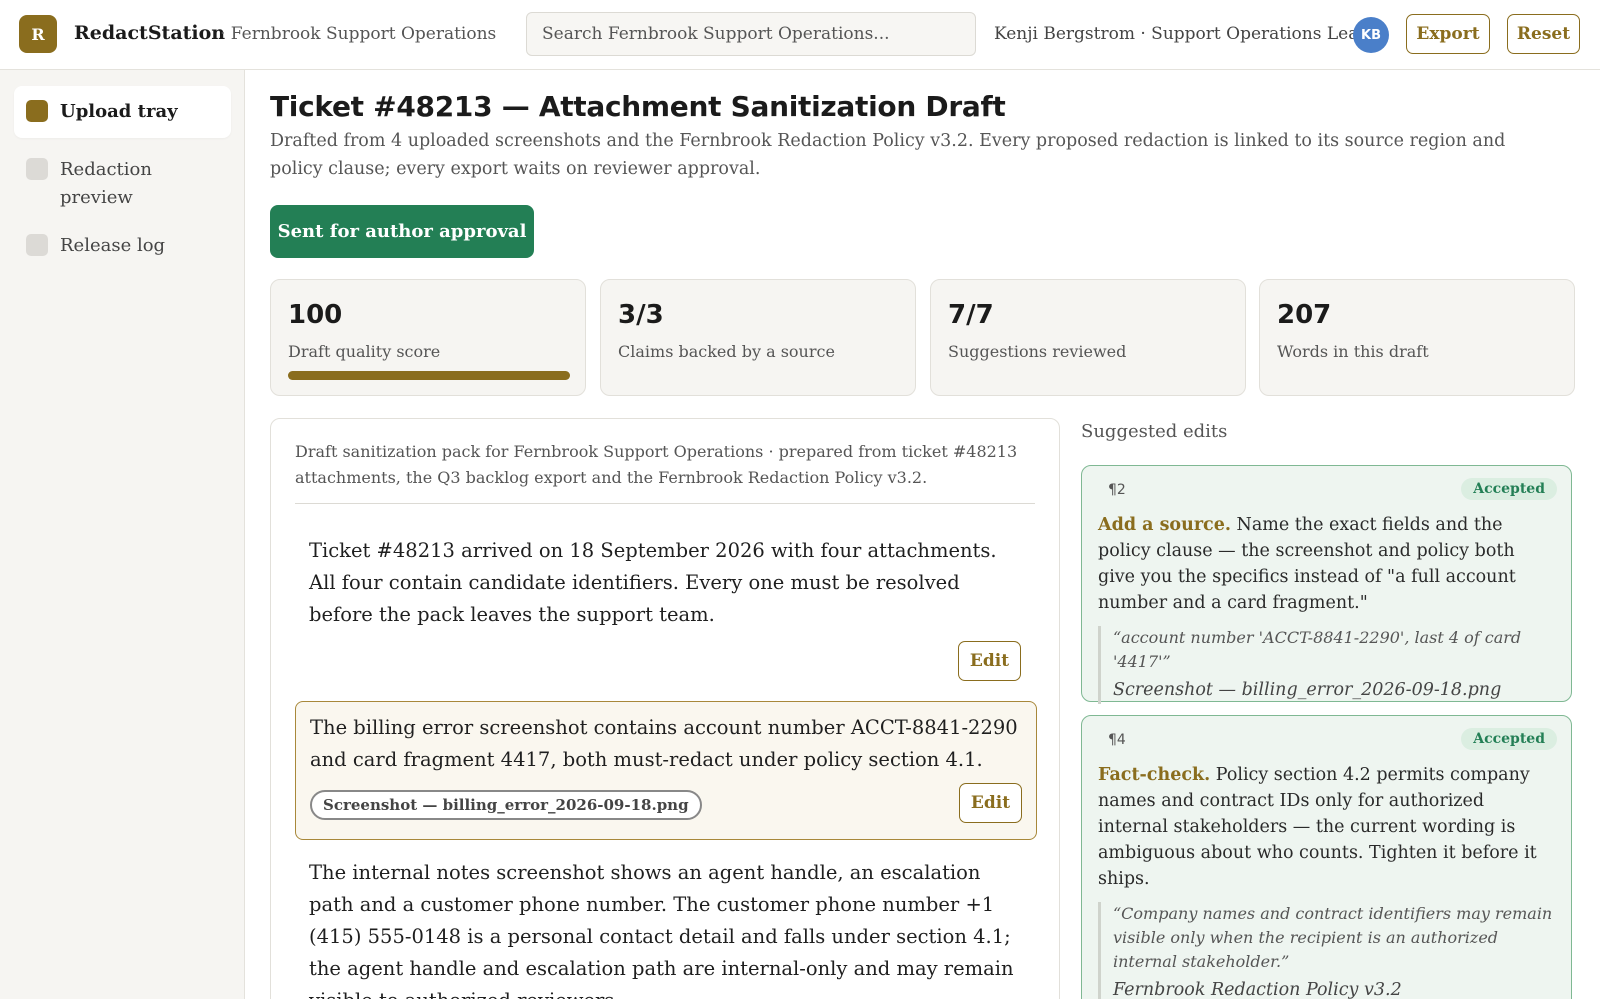 The height and width of the screenshot is (999, 1600). I want to click on sidebar-item-release-log: Release log, so click(122, 246).